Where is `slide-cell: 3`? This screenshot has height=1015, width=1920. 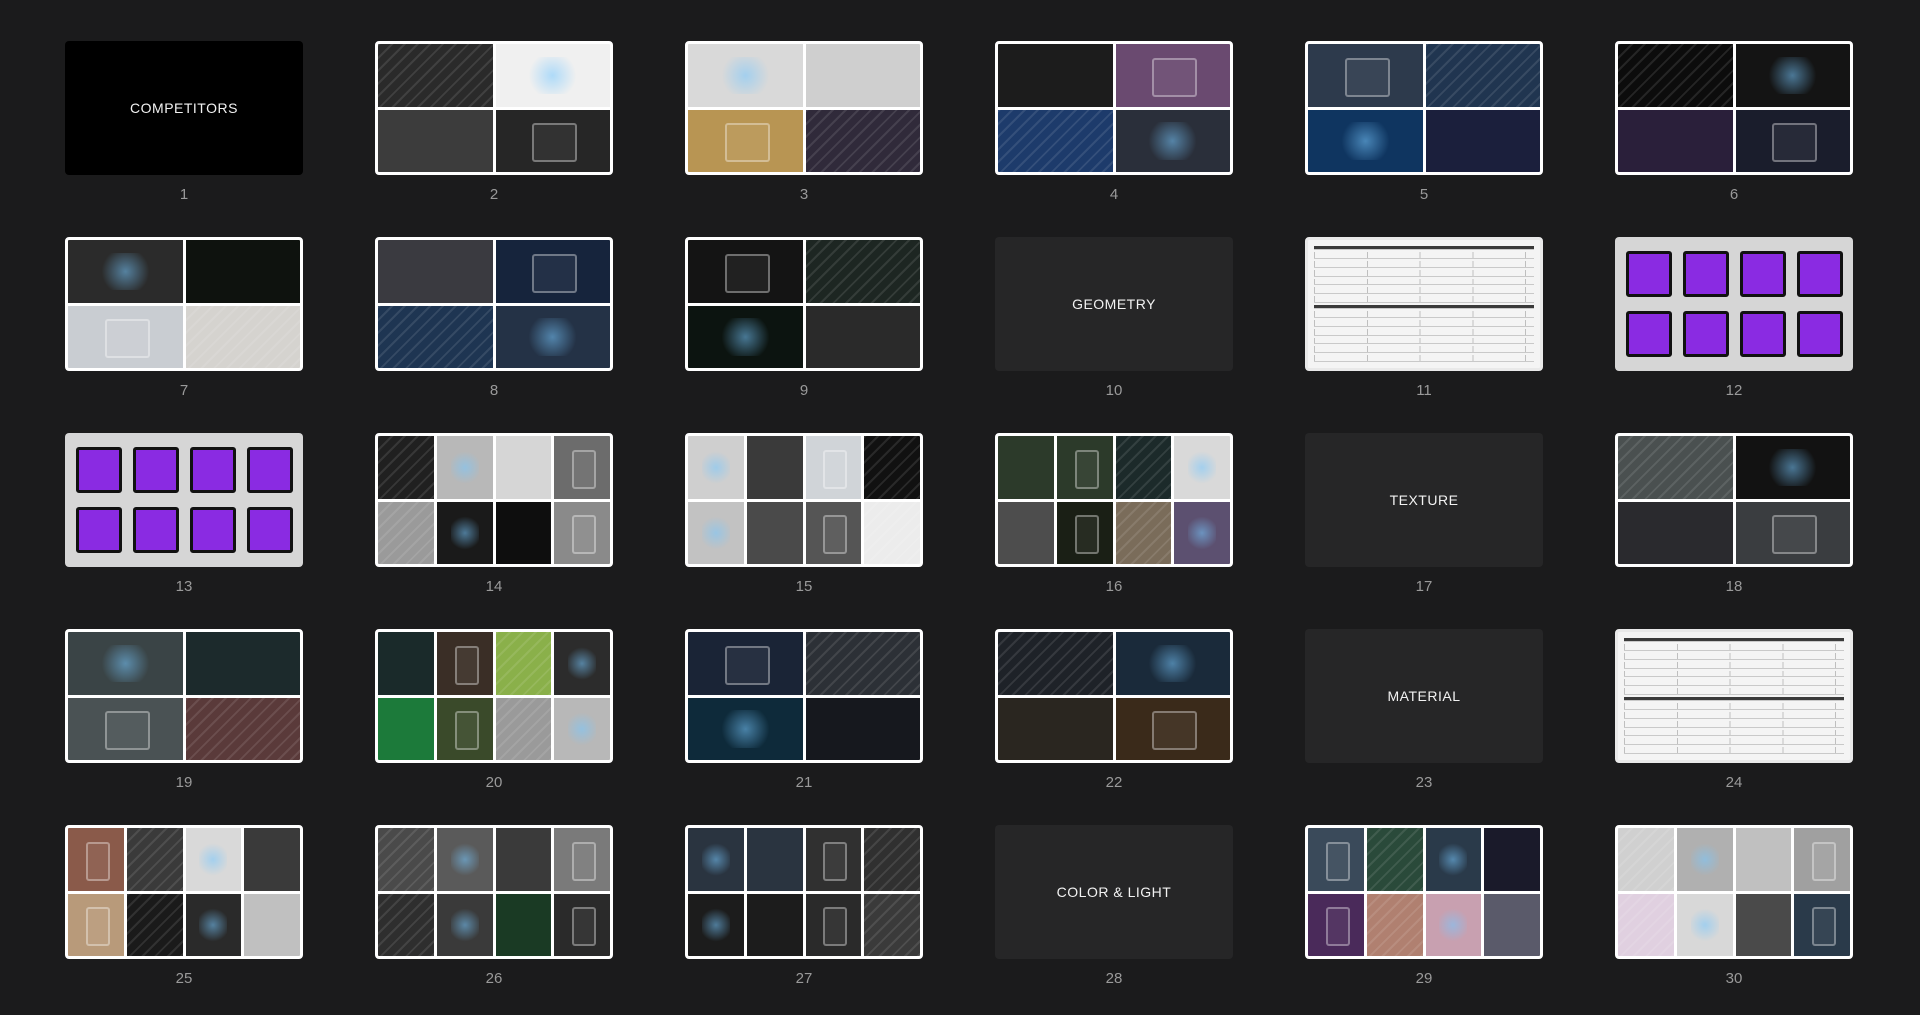 slide-cell: 3 is located at coordinates (804, 122).